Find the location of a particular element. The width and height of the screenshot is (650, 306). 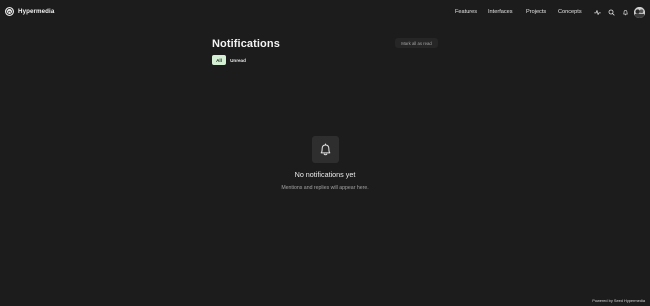

nav-item-features: Features is located at coordinates (466, 12).